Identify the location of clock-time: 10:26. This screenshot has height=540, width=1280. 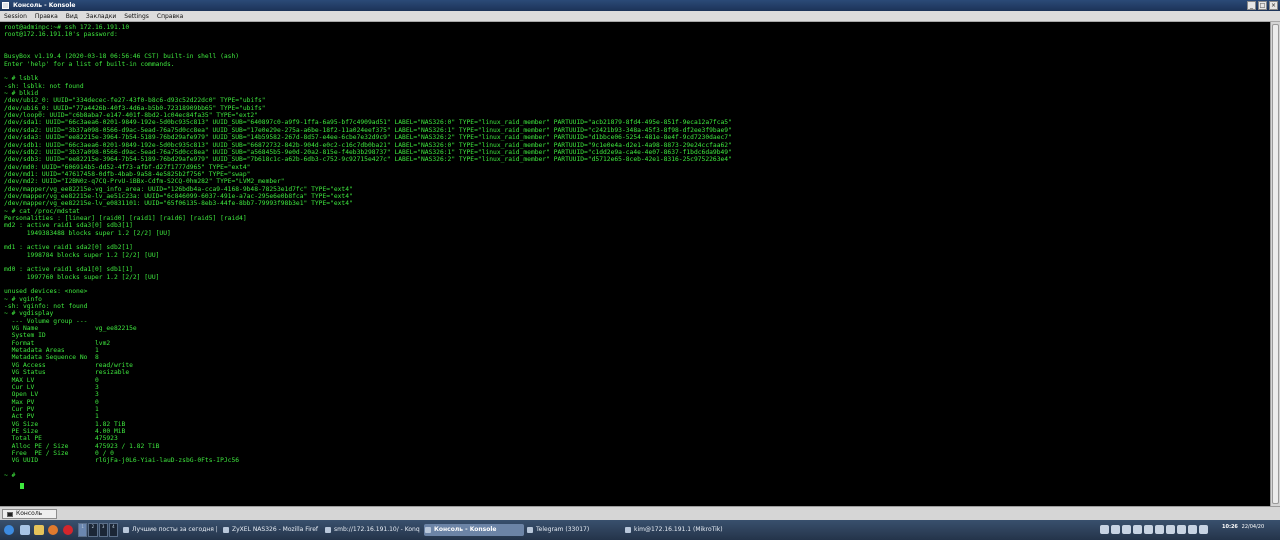
(1230, 527).